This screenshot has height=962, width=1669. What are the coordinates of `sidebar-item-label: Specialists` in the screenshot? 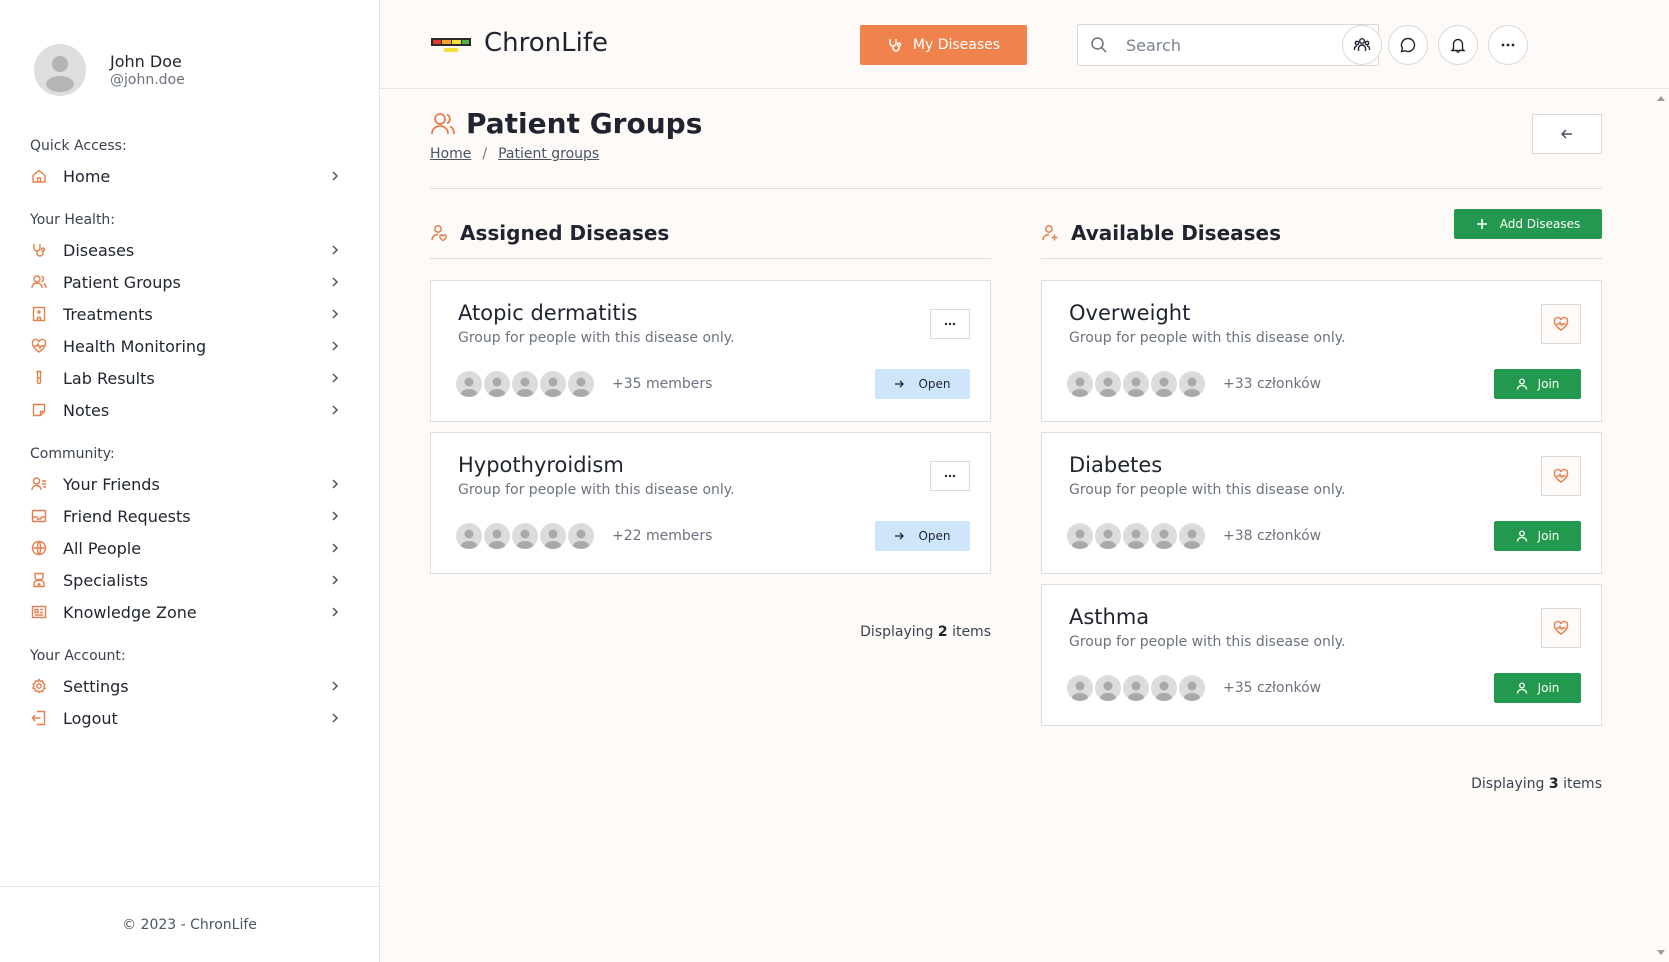 It's located at (106, 580).